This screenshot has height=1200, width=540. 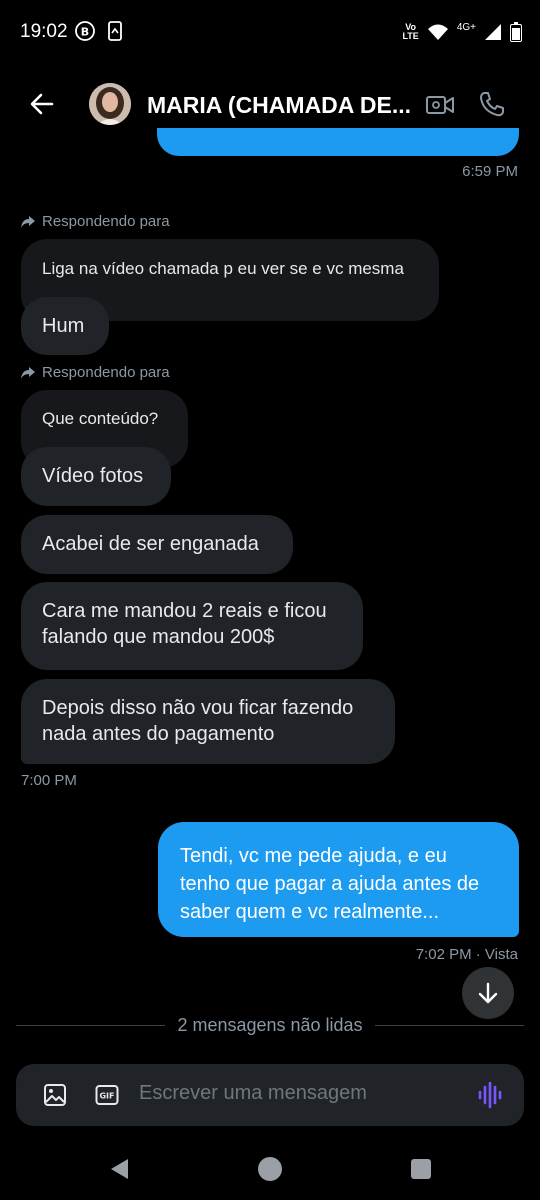 What do you see at coordinates (490, 171) in the screenshot?
I see `message-timestamp: 6:59 PM` at bounding box center [490, 171].